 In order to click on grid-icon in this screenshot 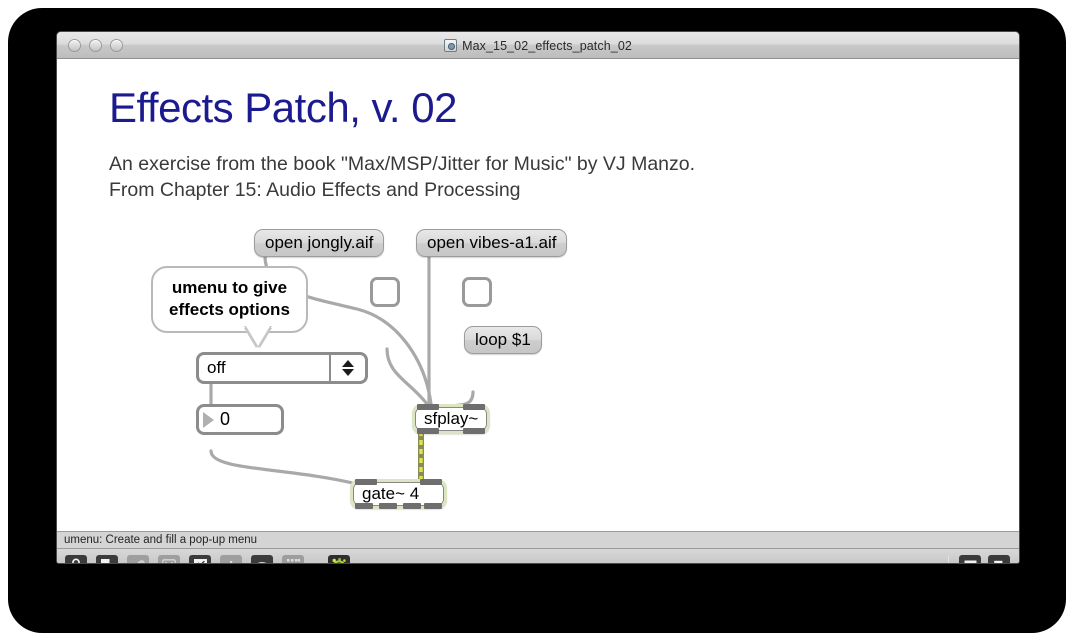, I will do `click(293, 560)`.